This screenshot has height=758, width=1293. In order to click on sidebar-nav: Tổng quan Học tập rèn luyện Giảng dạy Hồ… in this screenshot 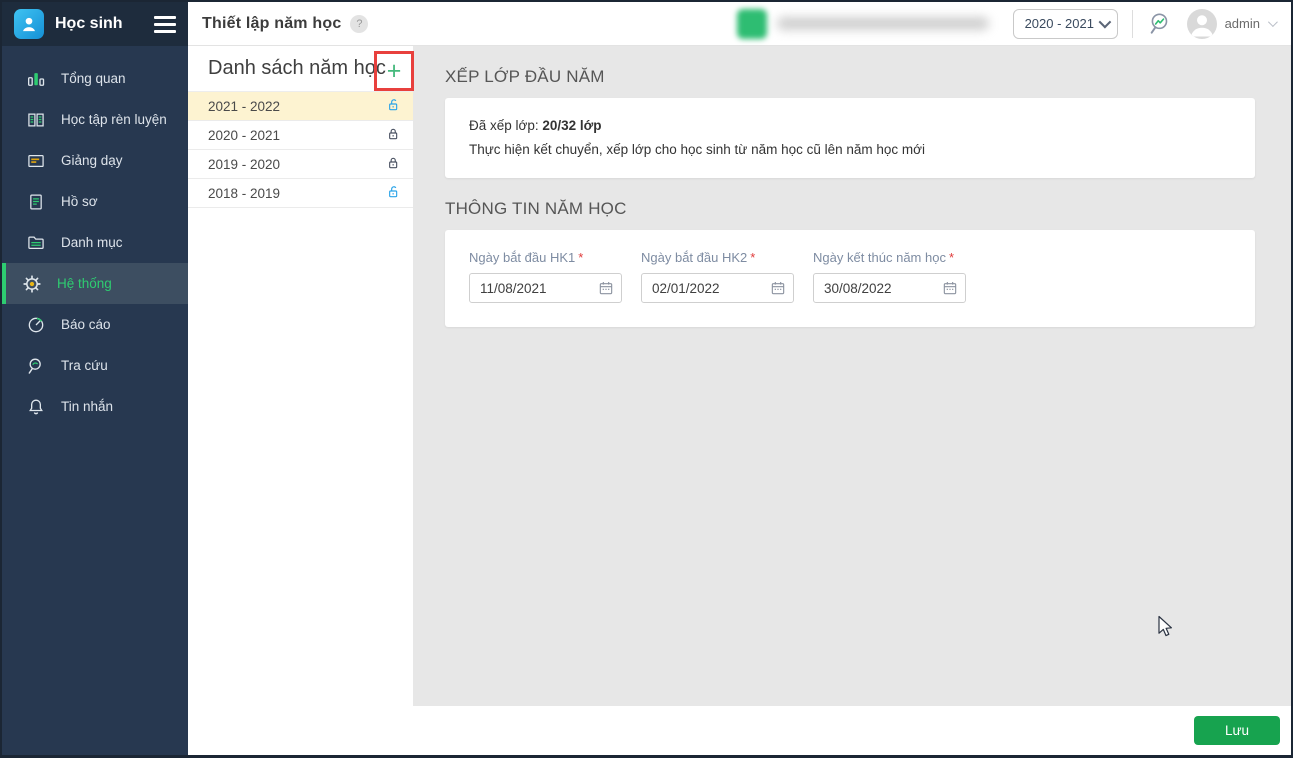, I will do `click(95, 236)`.